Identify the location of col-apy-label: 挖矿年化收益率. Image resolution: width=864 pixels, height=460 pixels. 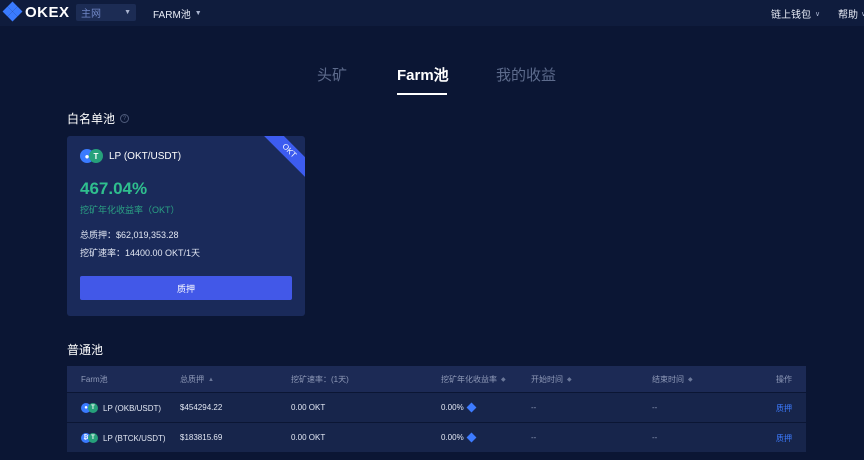
(469, 379).